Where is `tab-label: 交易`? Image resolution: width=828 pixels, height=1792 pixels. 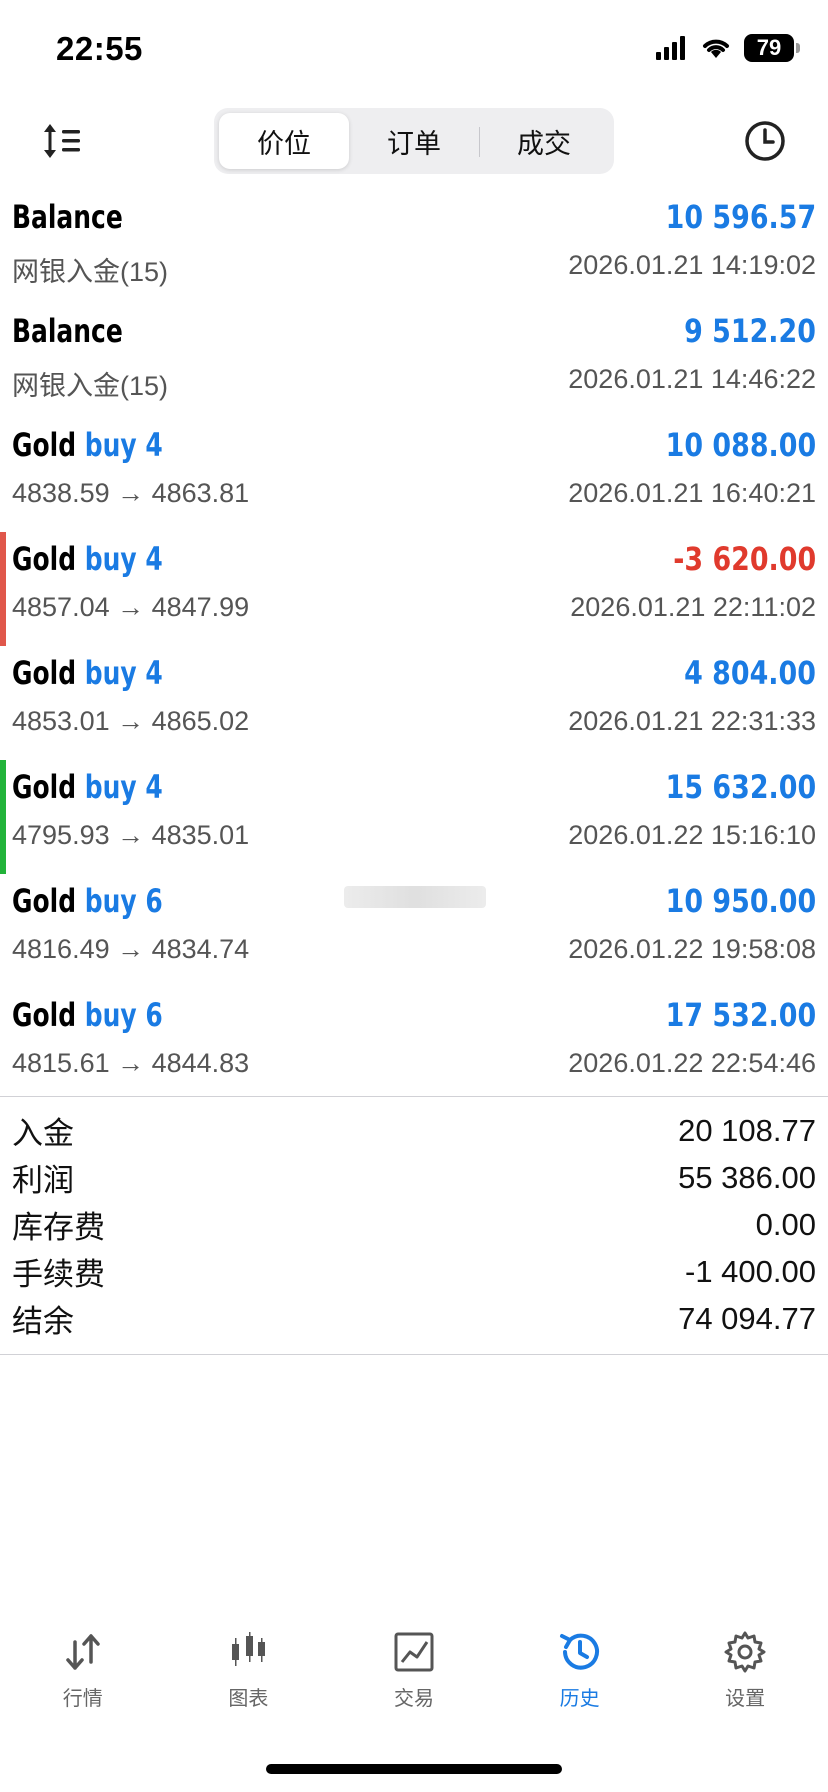
tab-label: 交易 is located at coordinates (413, 1699).